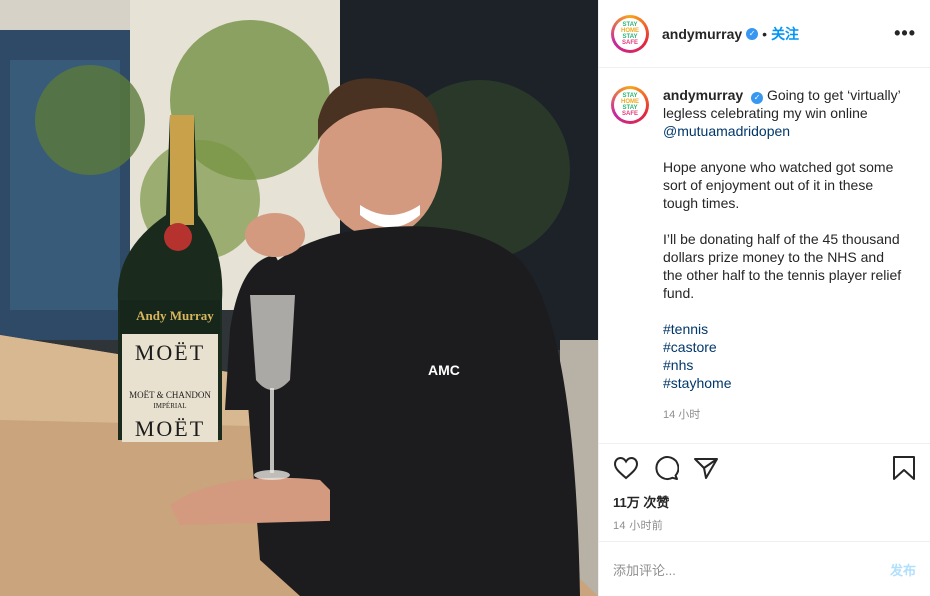 The image size is (930, 596). Describe the element at coordinates (764, 488) in the screenshot. I see `action-bar: 11万 次赞 14 小时前` at that location.